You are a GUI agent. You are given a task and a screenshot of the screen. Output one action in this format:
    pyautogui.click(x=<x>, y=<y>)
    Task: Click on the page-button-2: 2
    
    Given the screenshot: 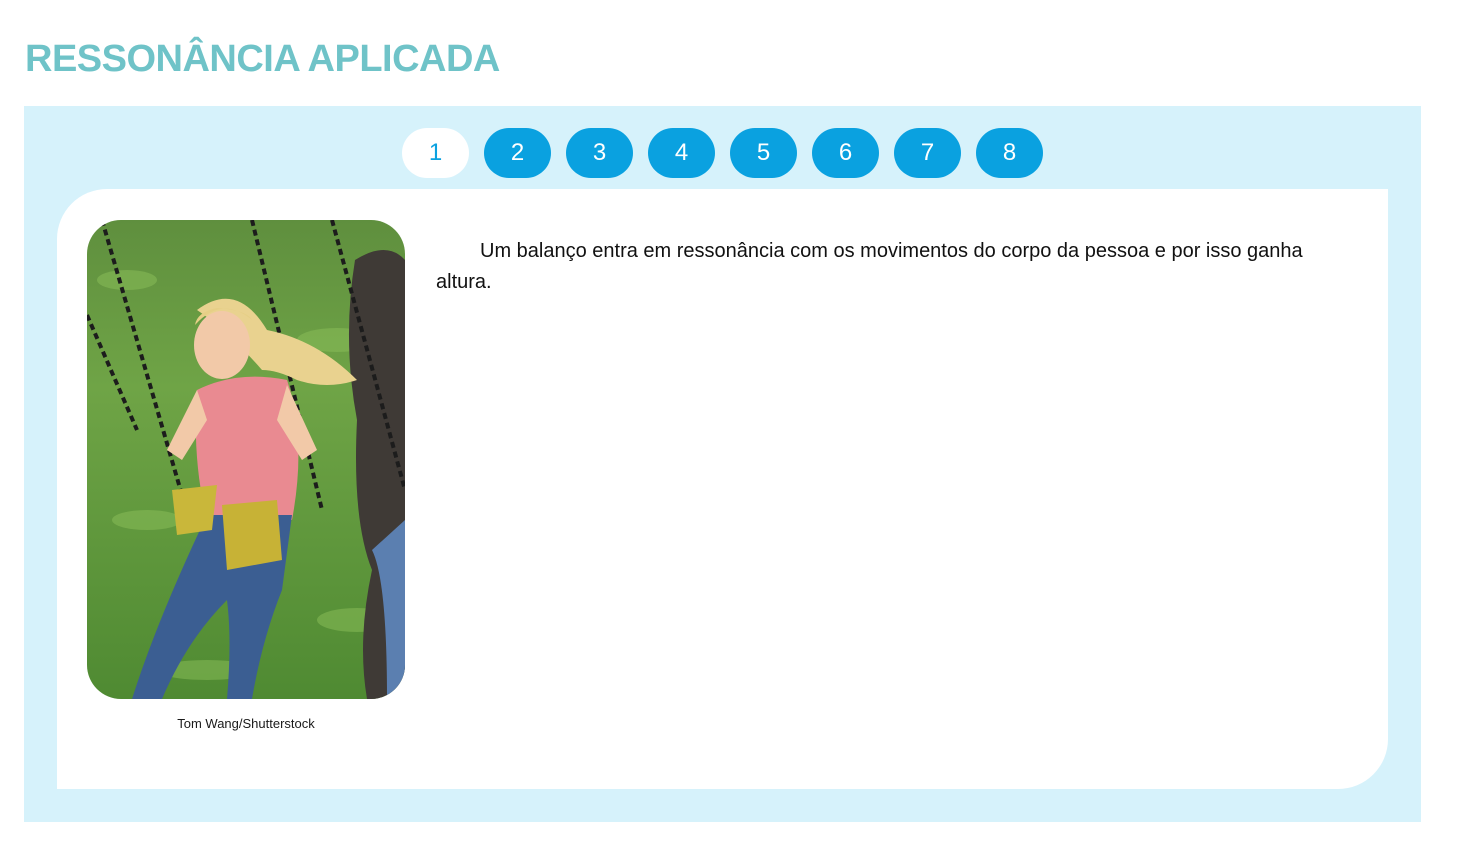 What is the action you would take?
    pyautogui.click(x=517, y=153)
    